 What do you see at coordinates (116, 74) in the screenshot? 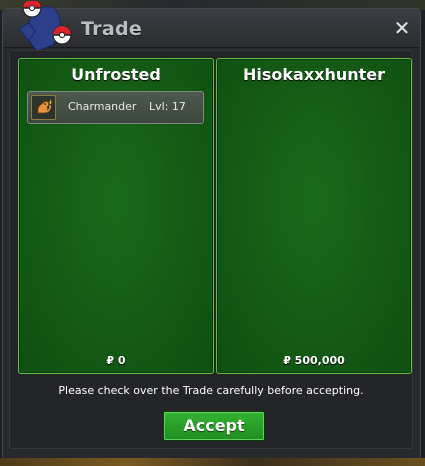
I see `my-player-name: Unfrosted` at bounding box center [116, 74].